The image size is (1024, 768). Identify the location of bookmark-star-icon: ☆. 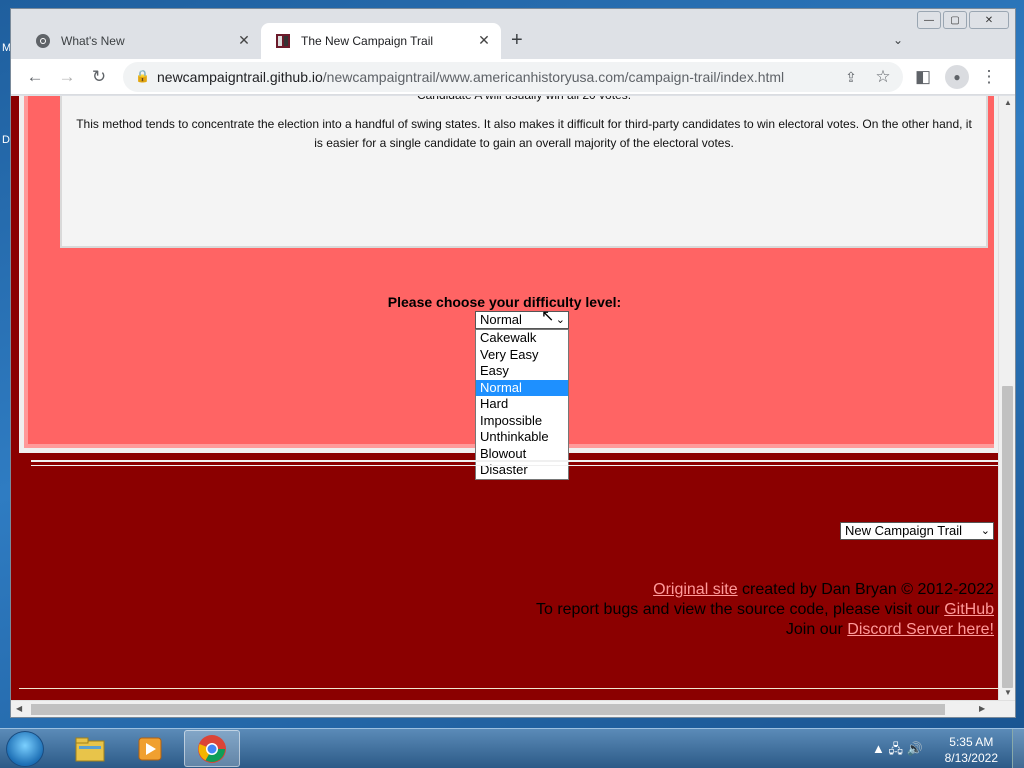
(883, 77).